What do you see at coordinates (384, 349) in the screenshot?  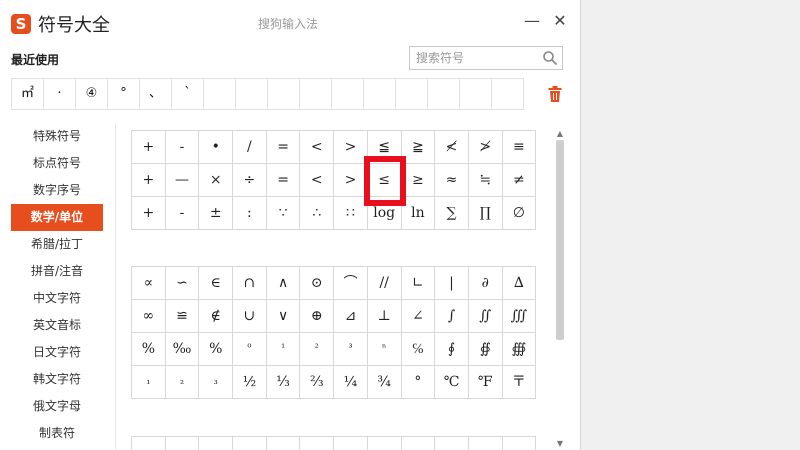 I see `symbol-cell: ⁿ` at bounding box center [384, 349].